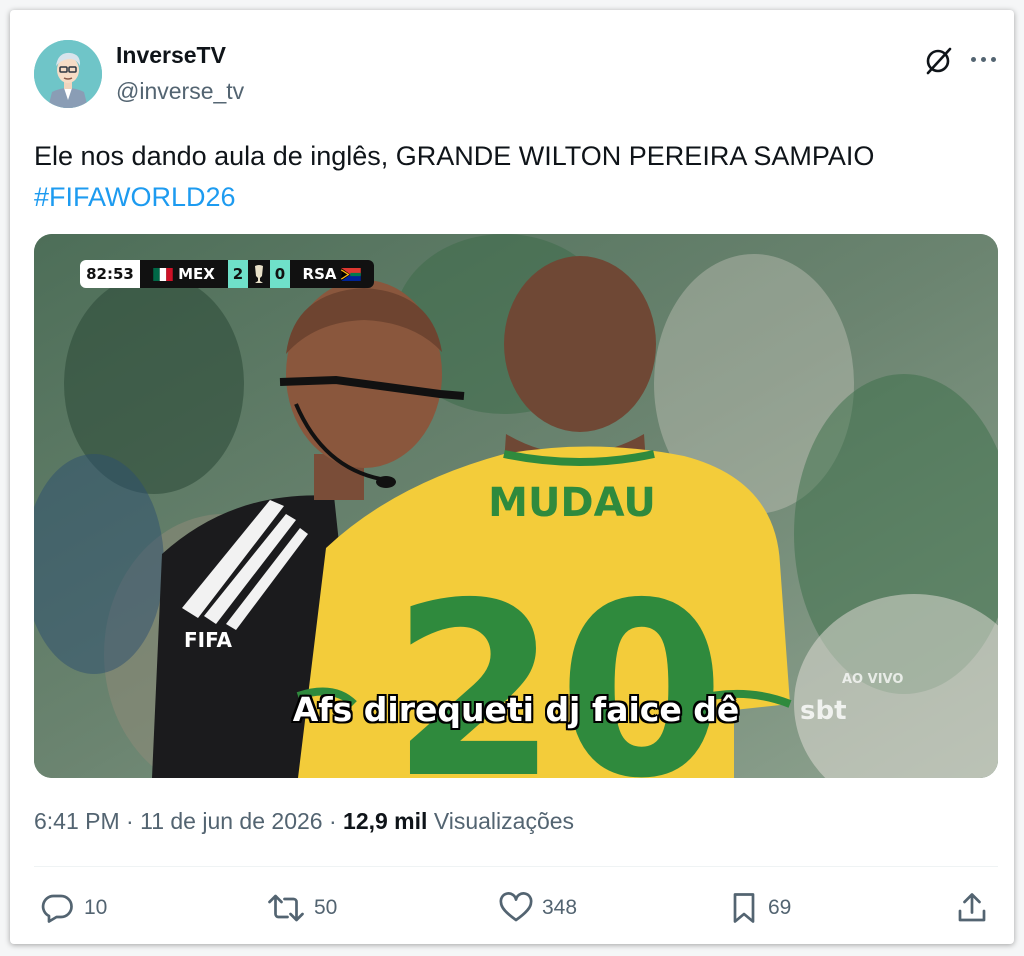 This screenshot has height=956, width=1024. I want to click on like-button: 348, so click(537, 908).